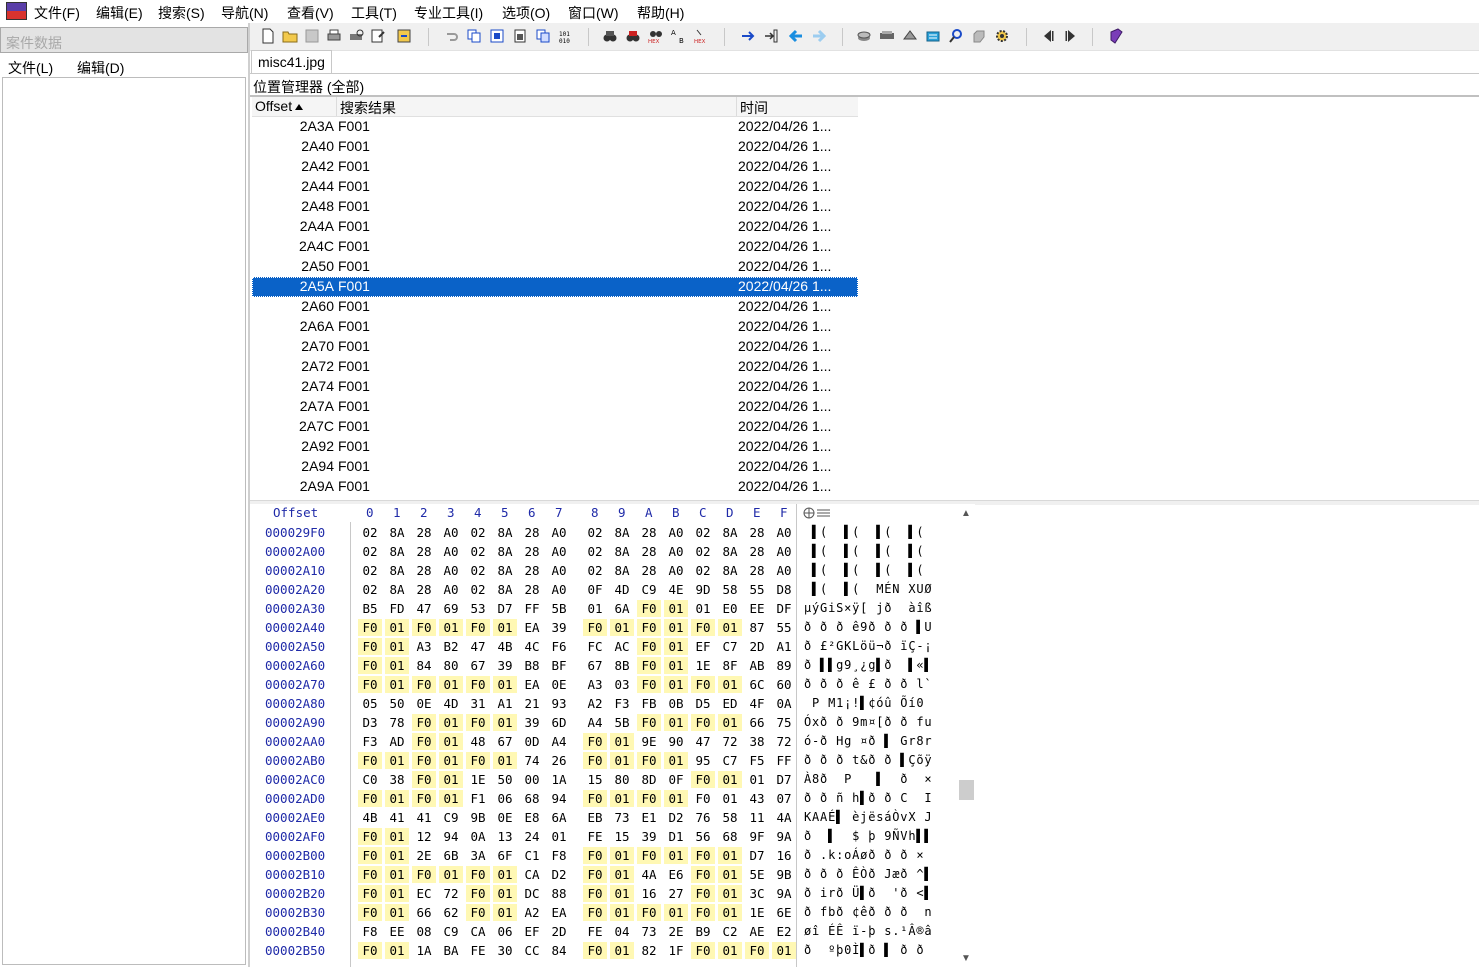 The width and height of the screenshot is (1479, 967). Describe the element at coordinates (622, 665) in the screenshot. I see `hex-byte: 8B` at that location.